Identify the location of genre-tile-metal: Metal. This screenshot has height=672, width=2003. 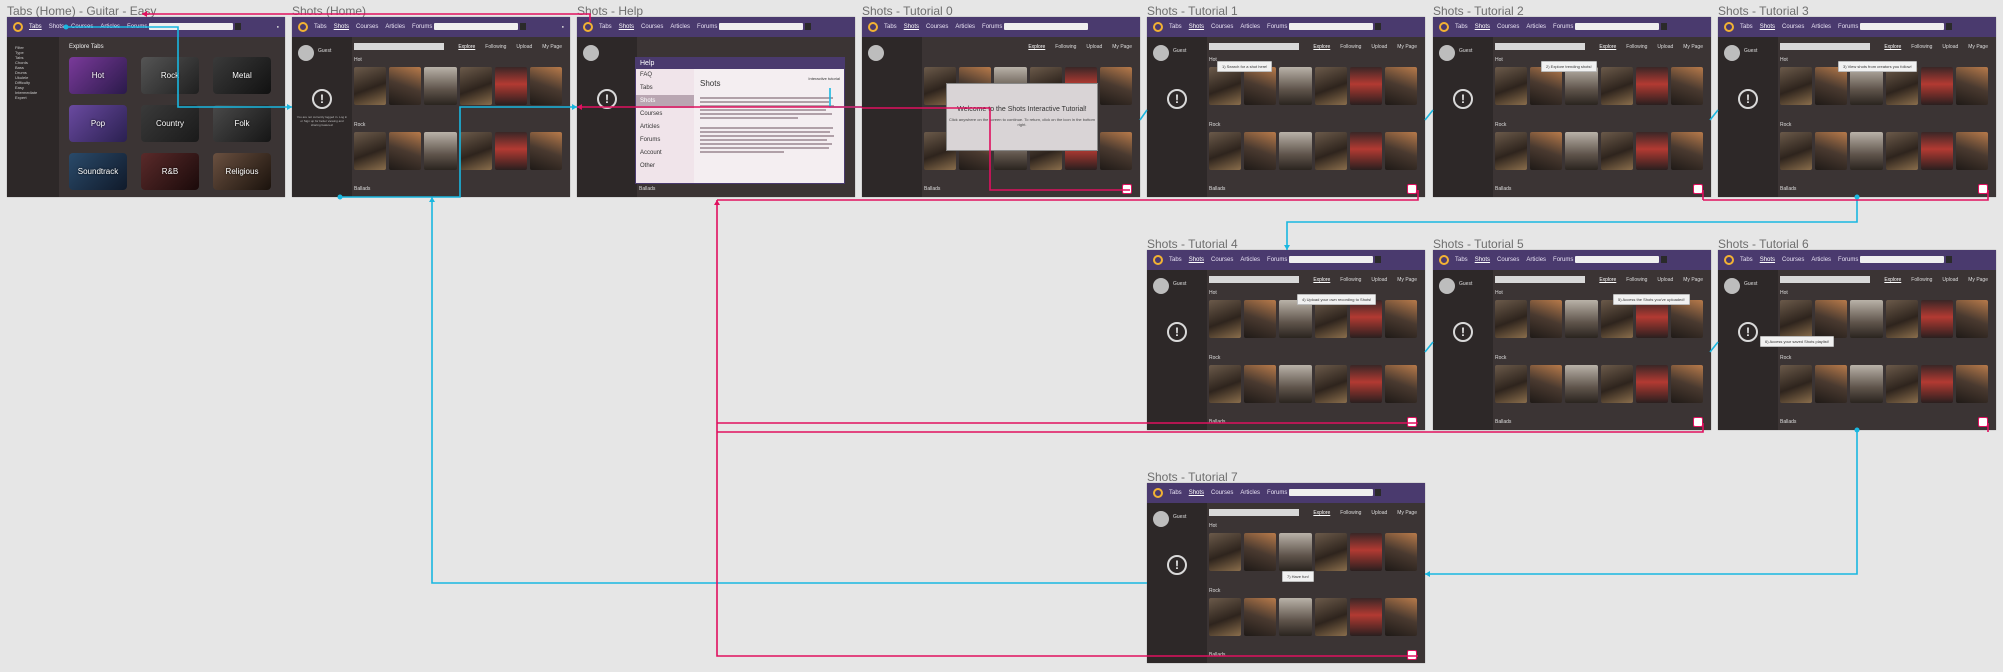
(242, 75).